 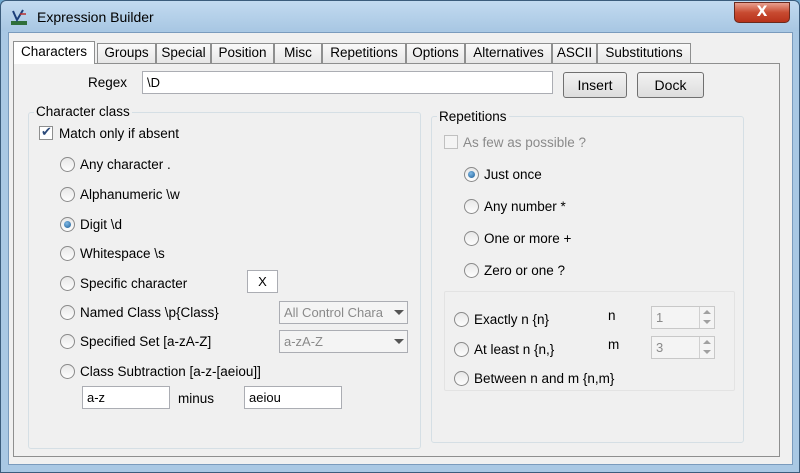 I want to click on at-least-n-radio, so click(x=461, y=349).